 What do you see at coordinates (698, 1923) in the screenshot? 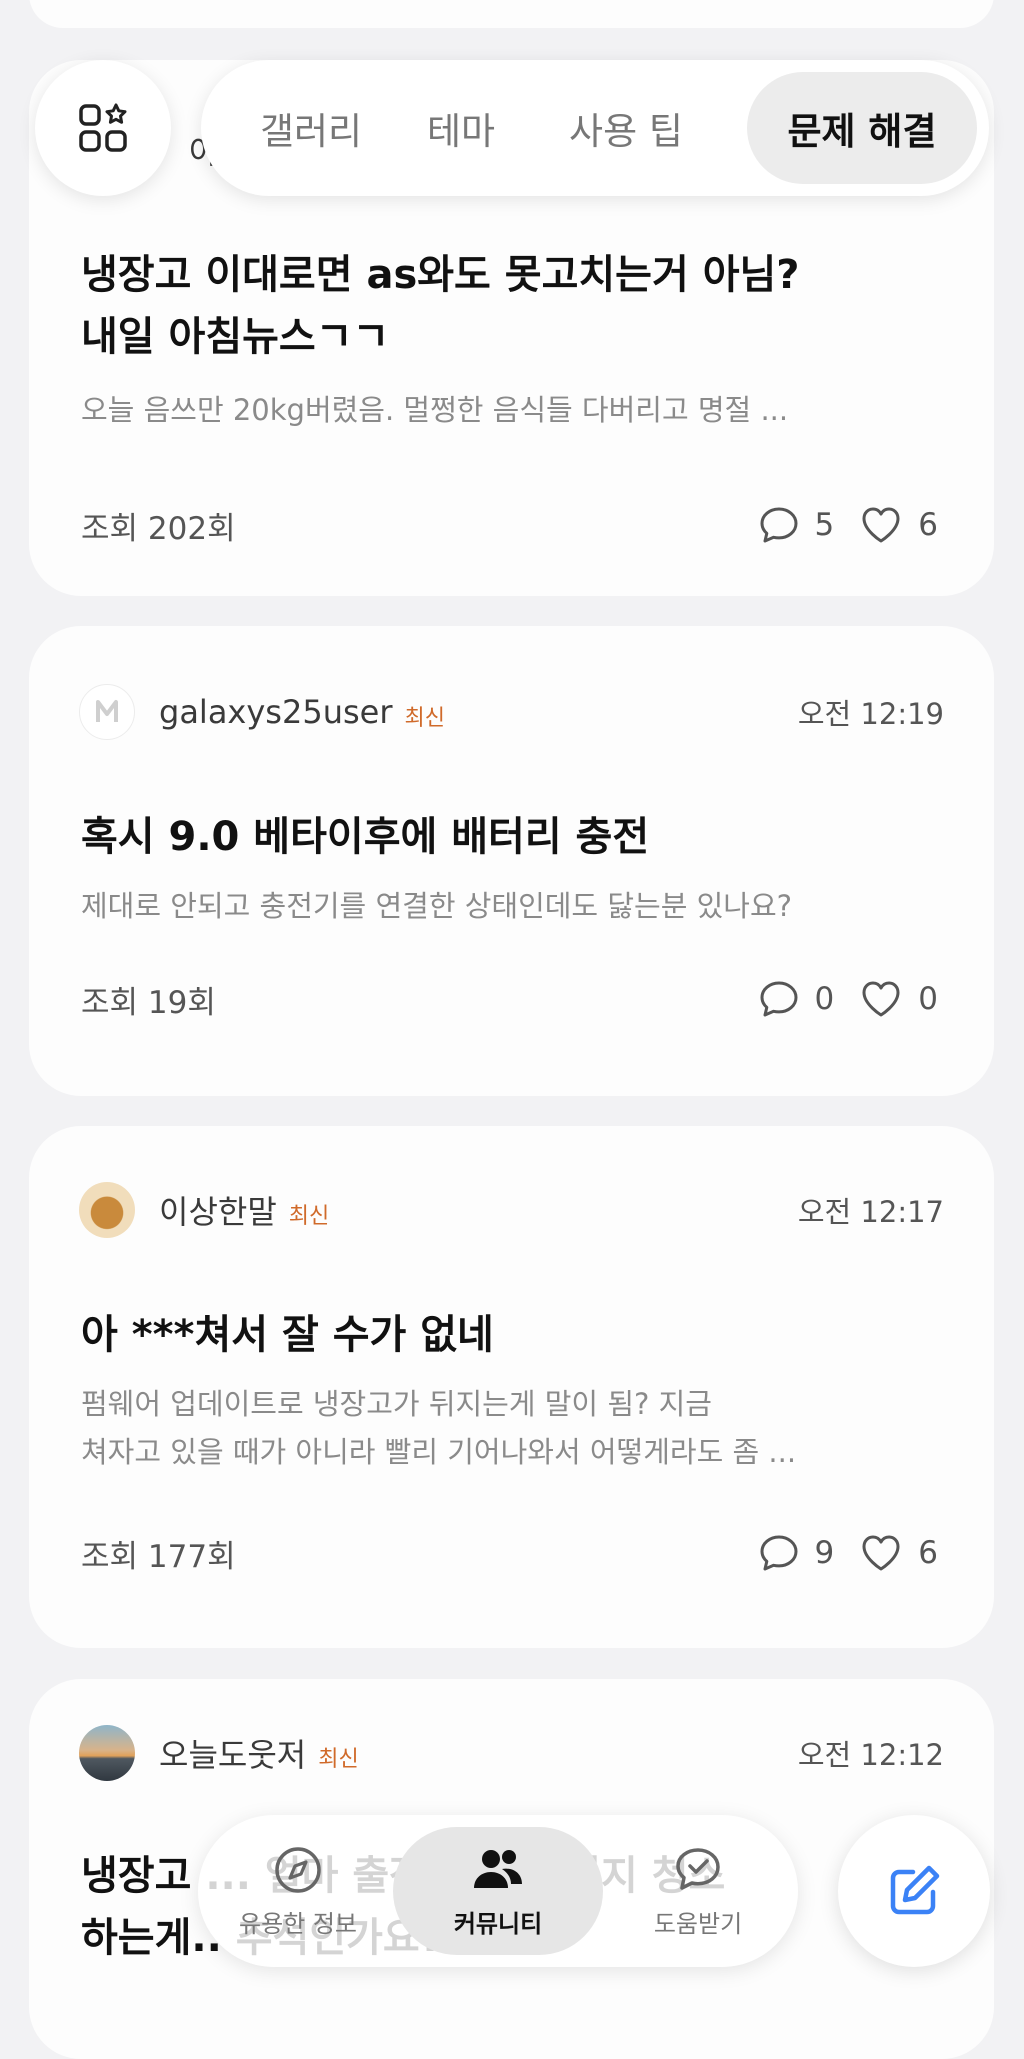
I see `nav-label: 도움받기` at bounding box center [698, 1923].